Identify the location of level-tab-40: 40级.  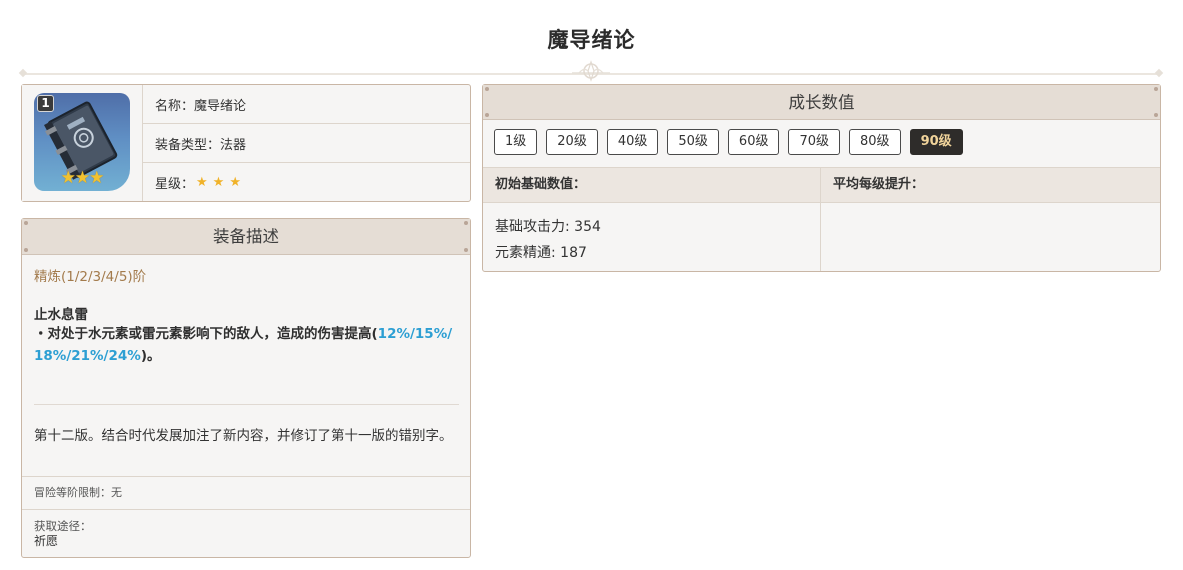
(632, 142).